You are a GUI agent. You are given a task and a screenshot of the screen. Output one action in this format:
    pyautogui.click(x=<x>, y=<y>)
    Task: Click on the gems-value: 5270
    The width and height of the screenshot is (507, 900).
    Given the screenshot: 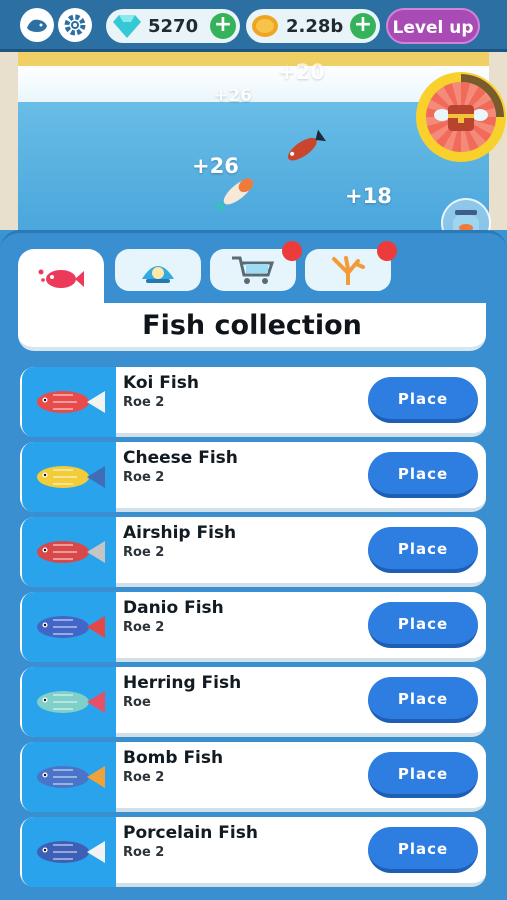 What is the action you would take?
    pyautogui.click(x=173, y=26)
    